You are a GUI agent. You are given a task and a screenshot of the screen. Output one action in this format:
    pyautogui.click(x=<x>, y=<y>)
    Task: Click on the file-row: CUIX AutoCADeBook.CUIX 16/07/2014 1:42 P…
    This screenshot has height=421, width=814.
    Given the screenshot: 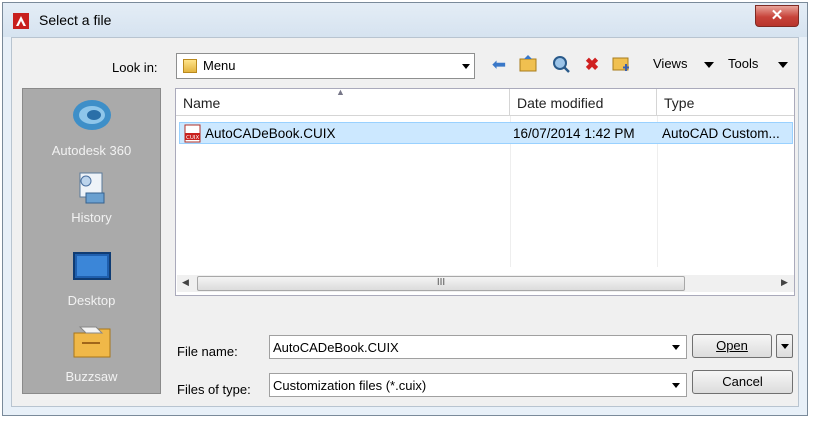 What is the action you would take?
    pyautogui.click(x=486, y=133)
    